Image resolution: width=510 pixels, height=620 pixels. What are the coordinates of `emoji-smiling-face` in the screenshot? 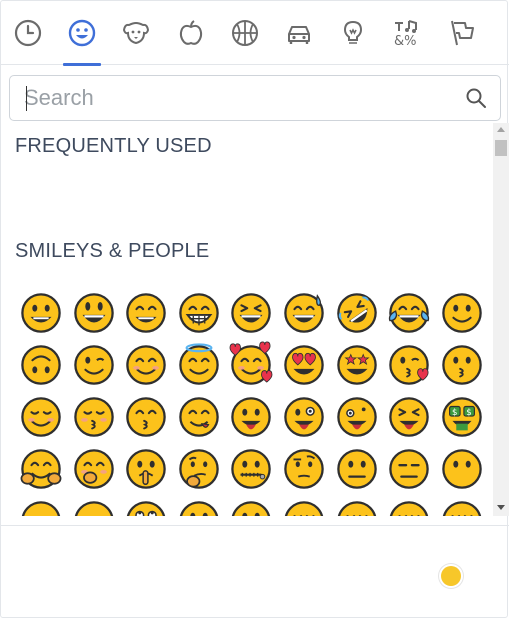 It's located at (41, 417).